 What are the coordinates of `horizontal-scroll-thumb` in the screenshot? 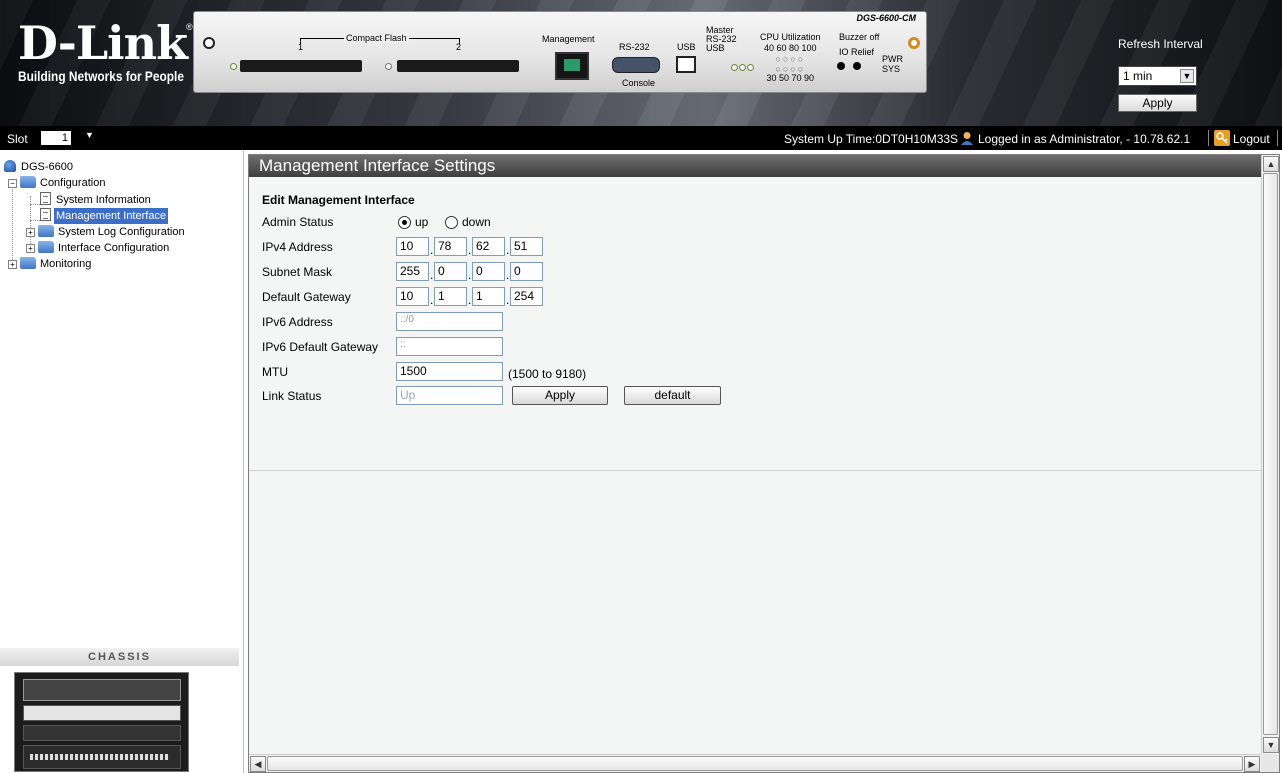 It's located at (755, 763).